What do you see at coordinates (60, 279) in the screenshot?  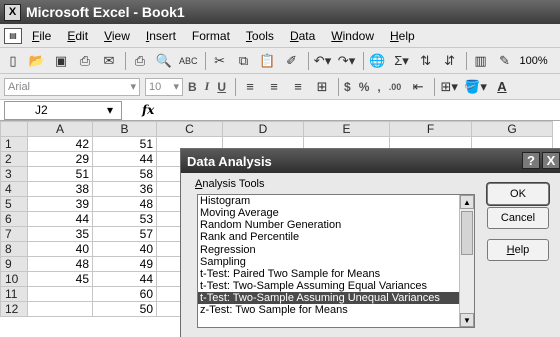 I see `cell: 45` at bounding box center [60, 279].